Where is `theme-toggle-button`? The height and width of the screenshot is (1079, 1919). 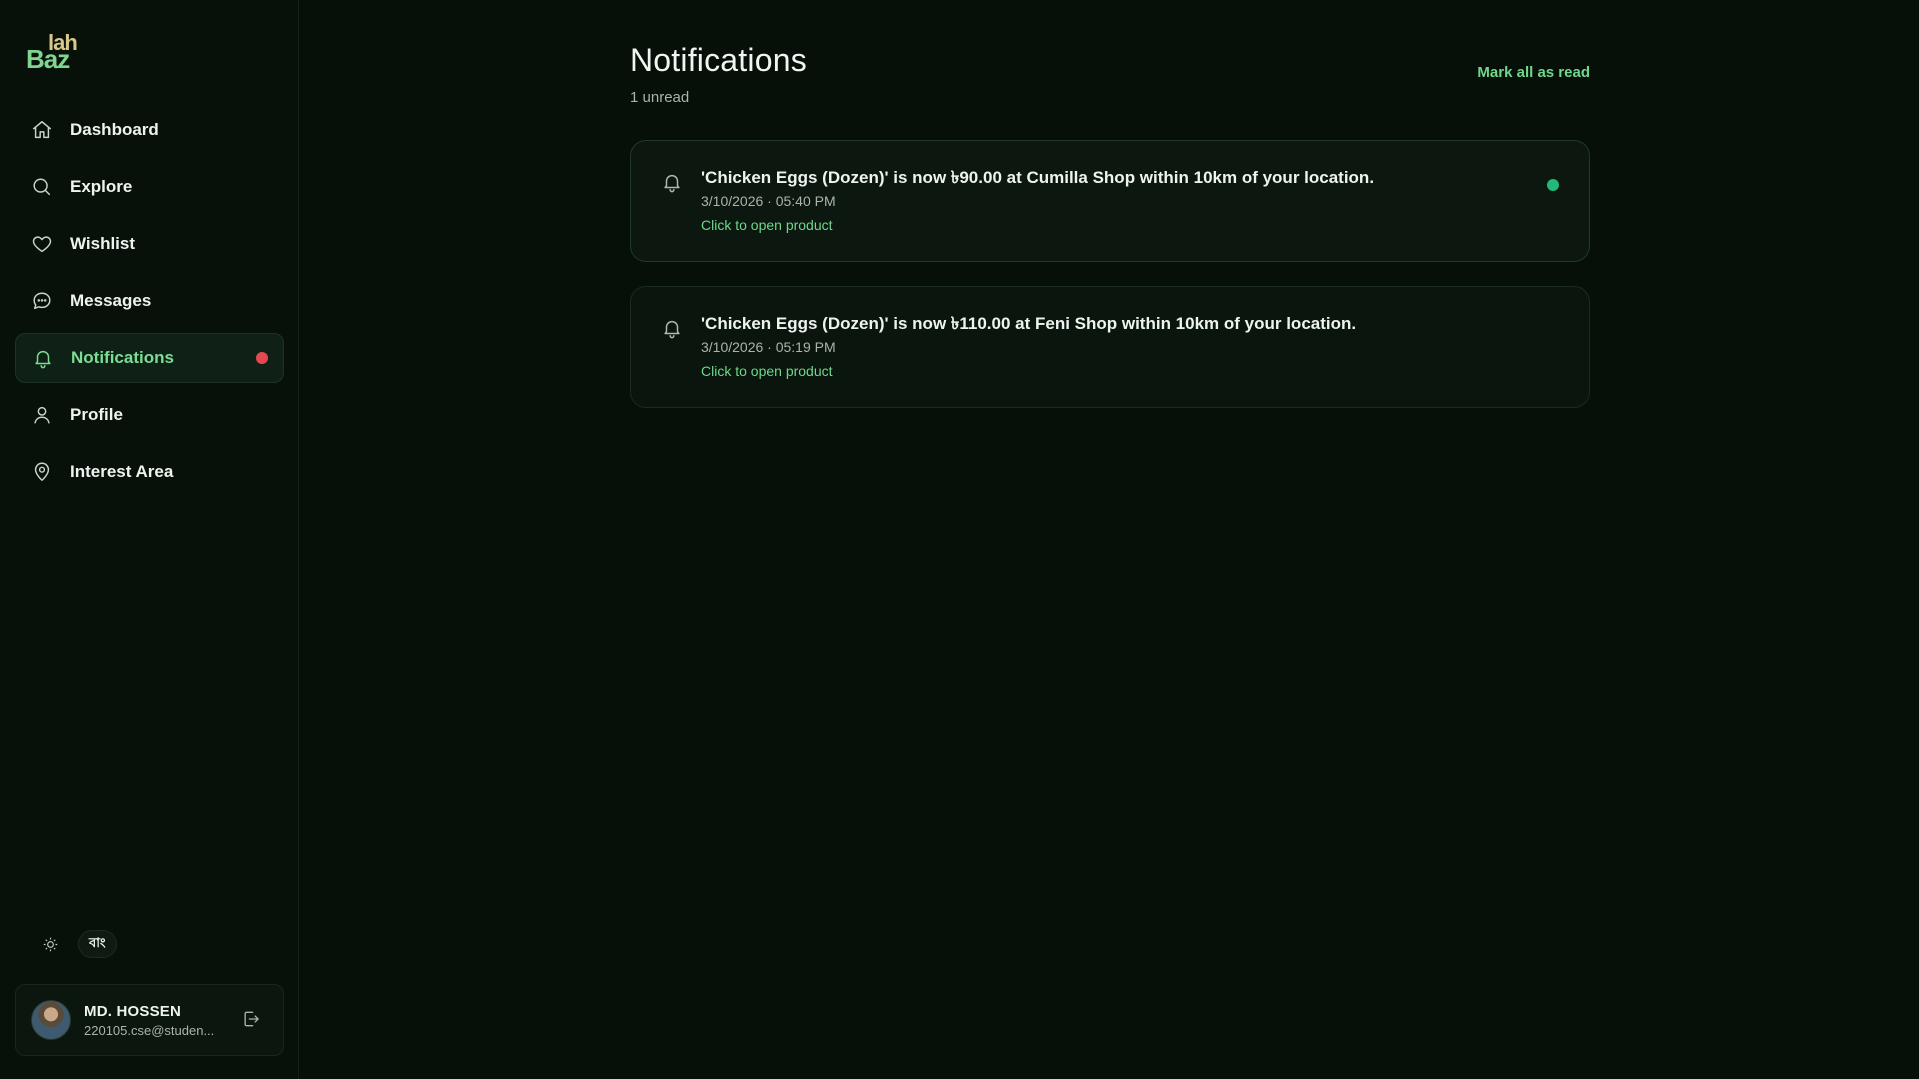 theme-toggle-button is located at coordinates (50, 944).